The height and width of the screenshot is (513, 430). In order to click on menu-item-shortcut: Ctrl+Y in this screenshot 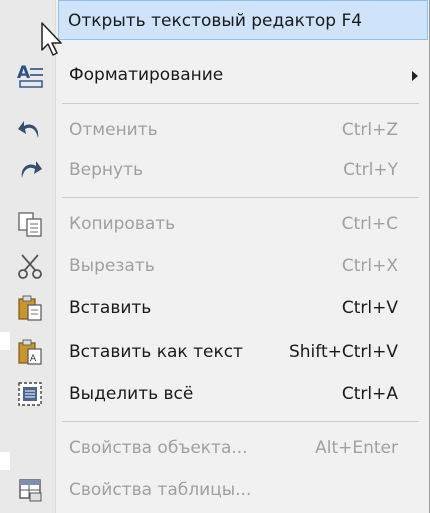, I will do `click(370, 170)`.